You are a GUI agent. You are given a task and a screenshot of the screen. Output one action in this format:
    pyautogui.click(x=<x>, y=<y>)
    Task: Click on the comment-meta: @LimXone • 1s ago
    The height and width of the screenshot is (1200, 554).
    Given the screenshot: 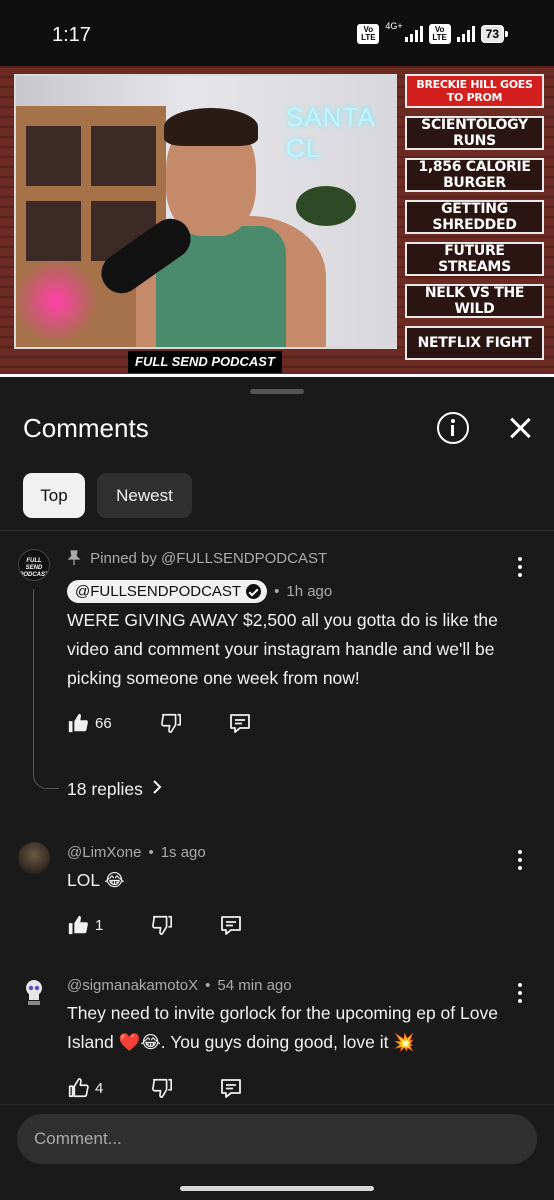 What is the action you would take?
    pyautogui.click(x=136, y=852)
    